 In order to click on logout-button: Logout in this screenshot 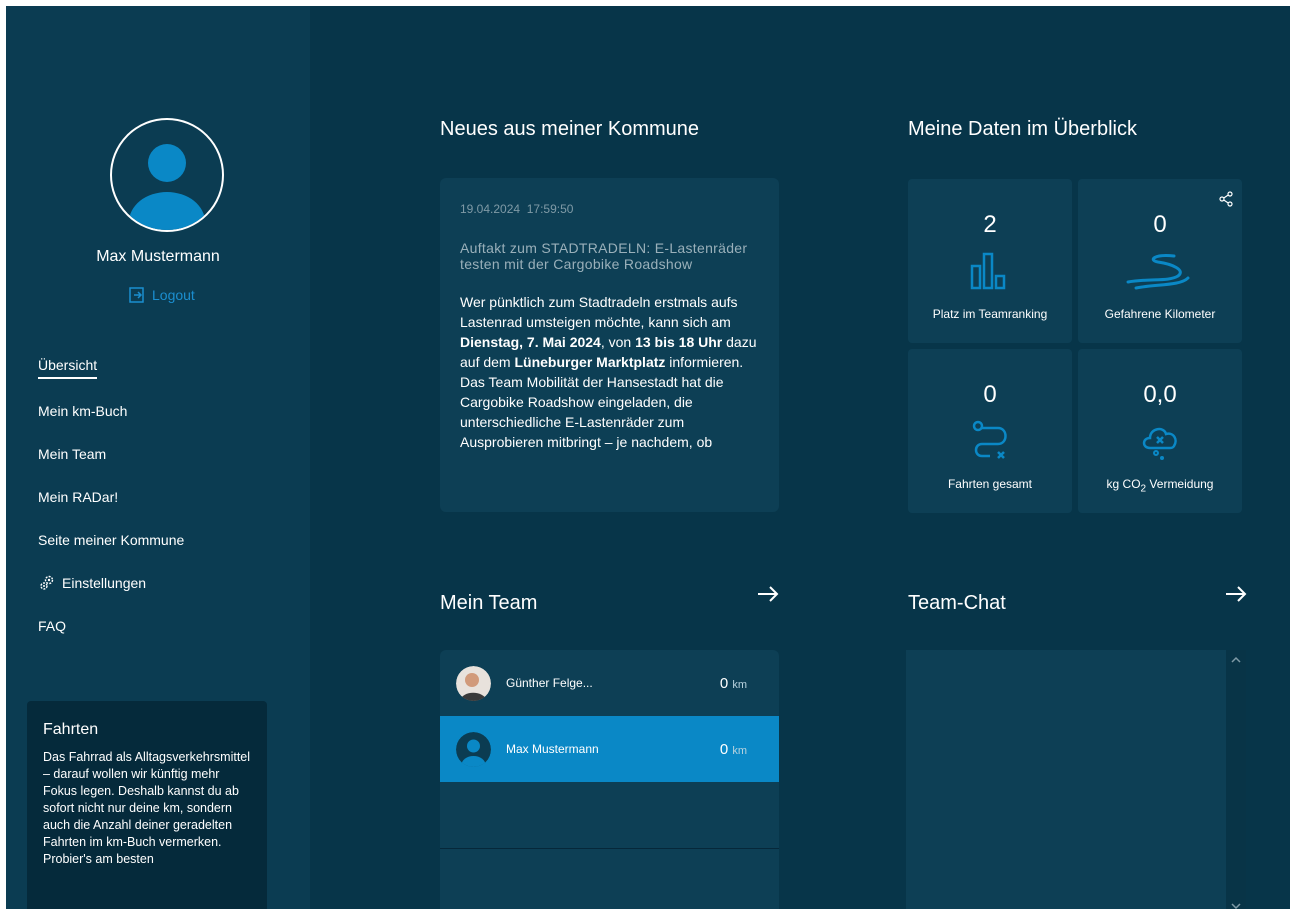, I will do `click(161, 295)`.